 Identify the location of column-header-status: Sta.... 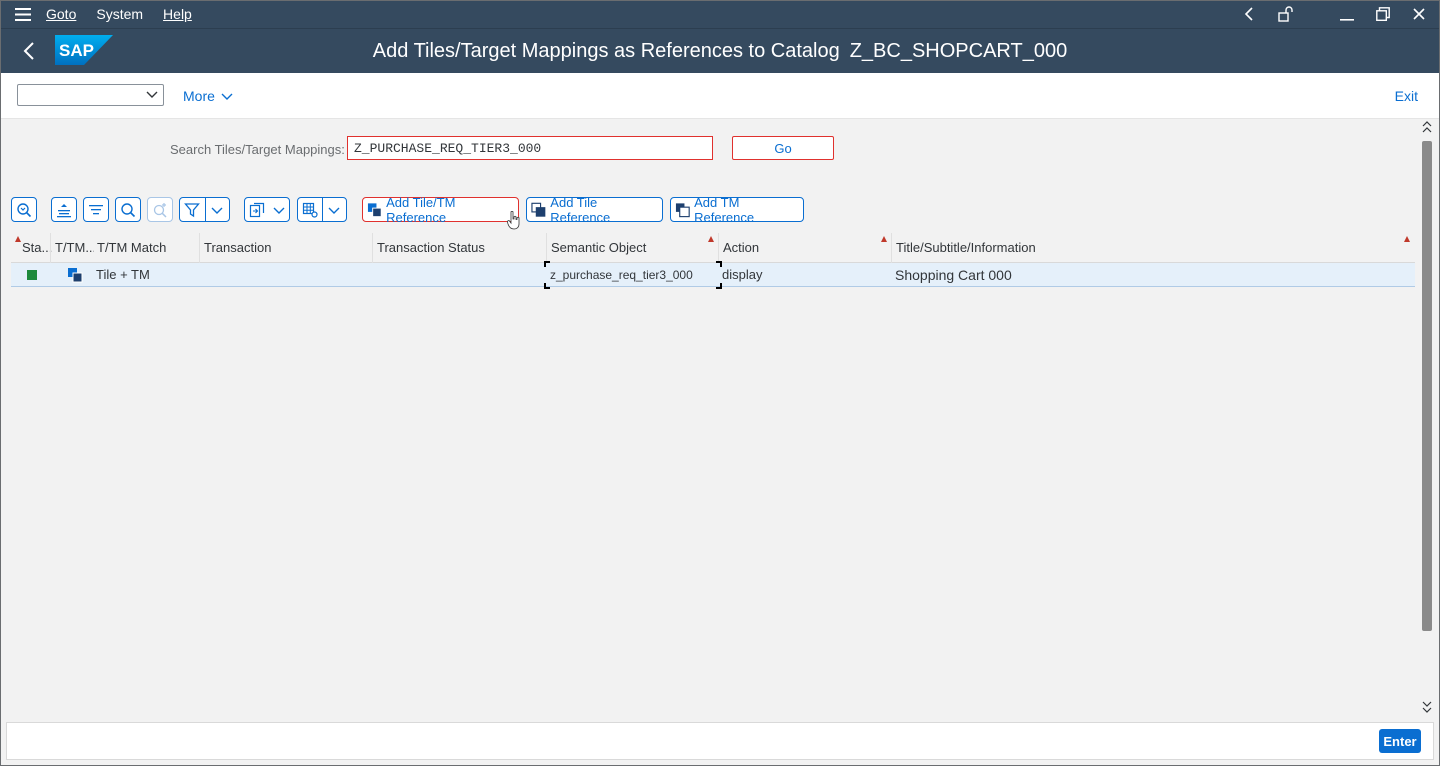
(35, 248).